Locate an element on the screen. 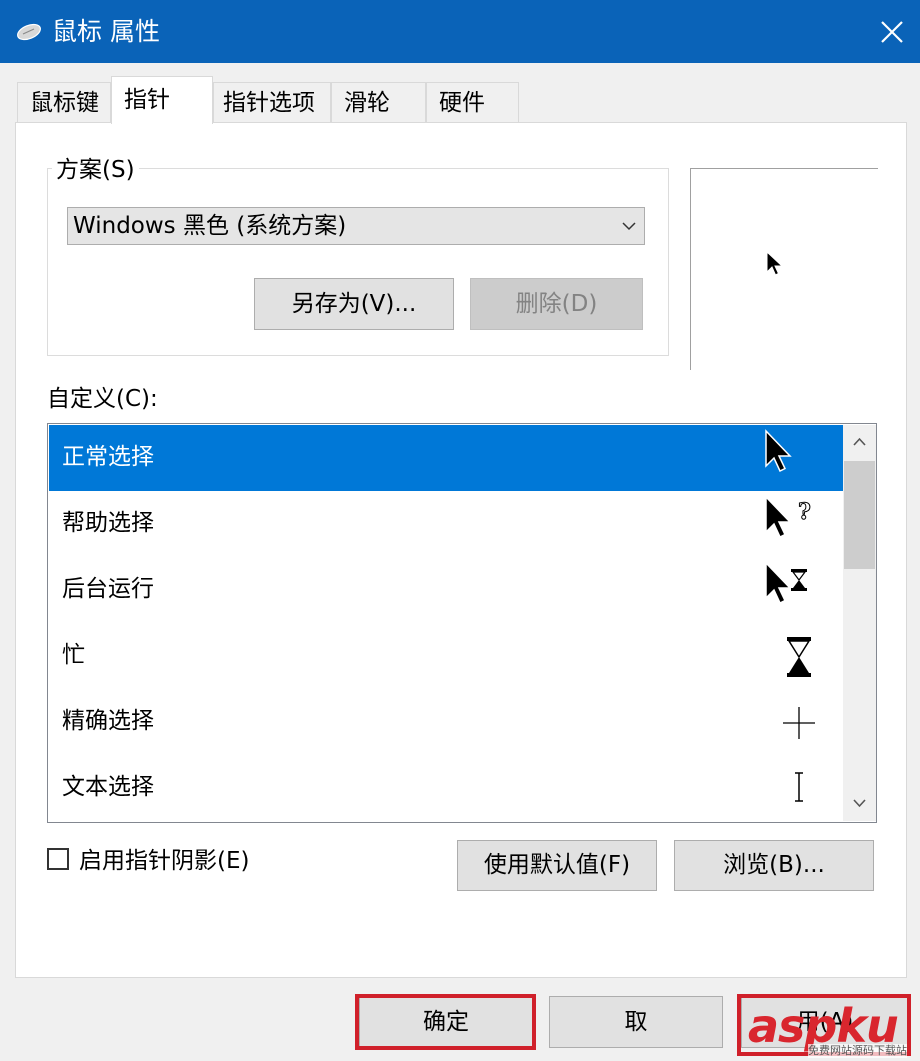 This screenshot has height=1061, width=920. tab-wheel: 滑轮 is located at coordinates (378, 102).